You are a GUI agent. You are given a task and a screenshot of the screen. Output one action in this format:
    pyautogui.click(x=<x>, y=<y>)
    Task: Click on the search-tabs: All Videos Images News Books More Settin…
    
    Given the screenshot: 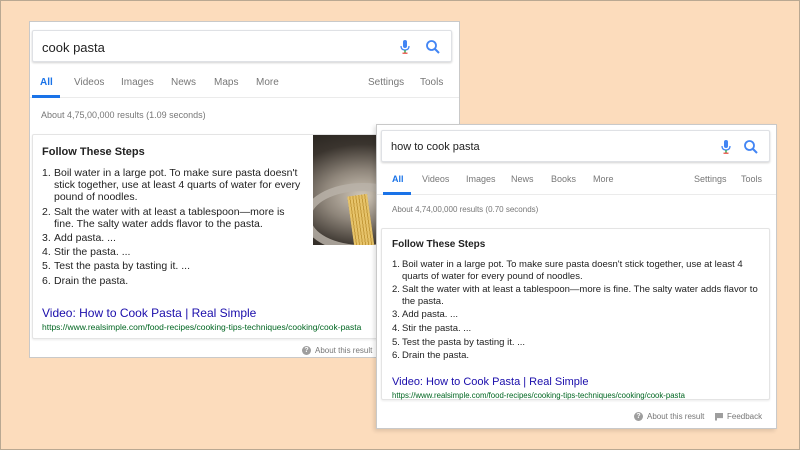 What is the action you would take?
    pyautogui.click(x=576, y=181)
    